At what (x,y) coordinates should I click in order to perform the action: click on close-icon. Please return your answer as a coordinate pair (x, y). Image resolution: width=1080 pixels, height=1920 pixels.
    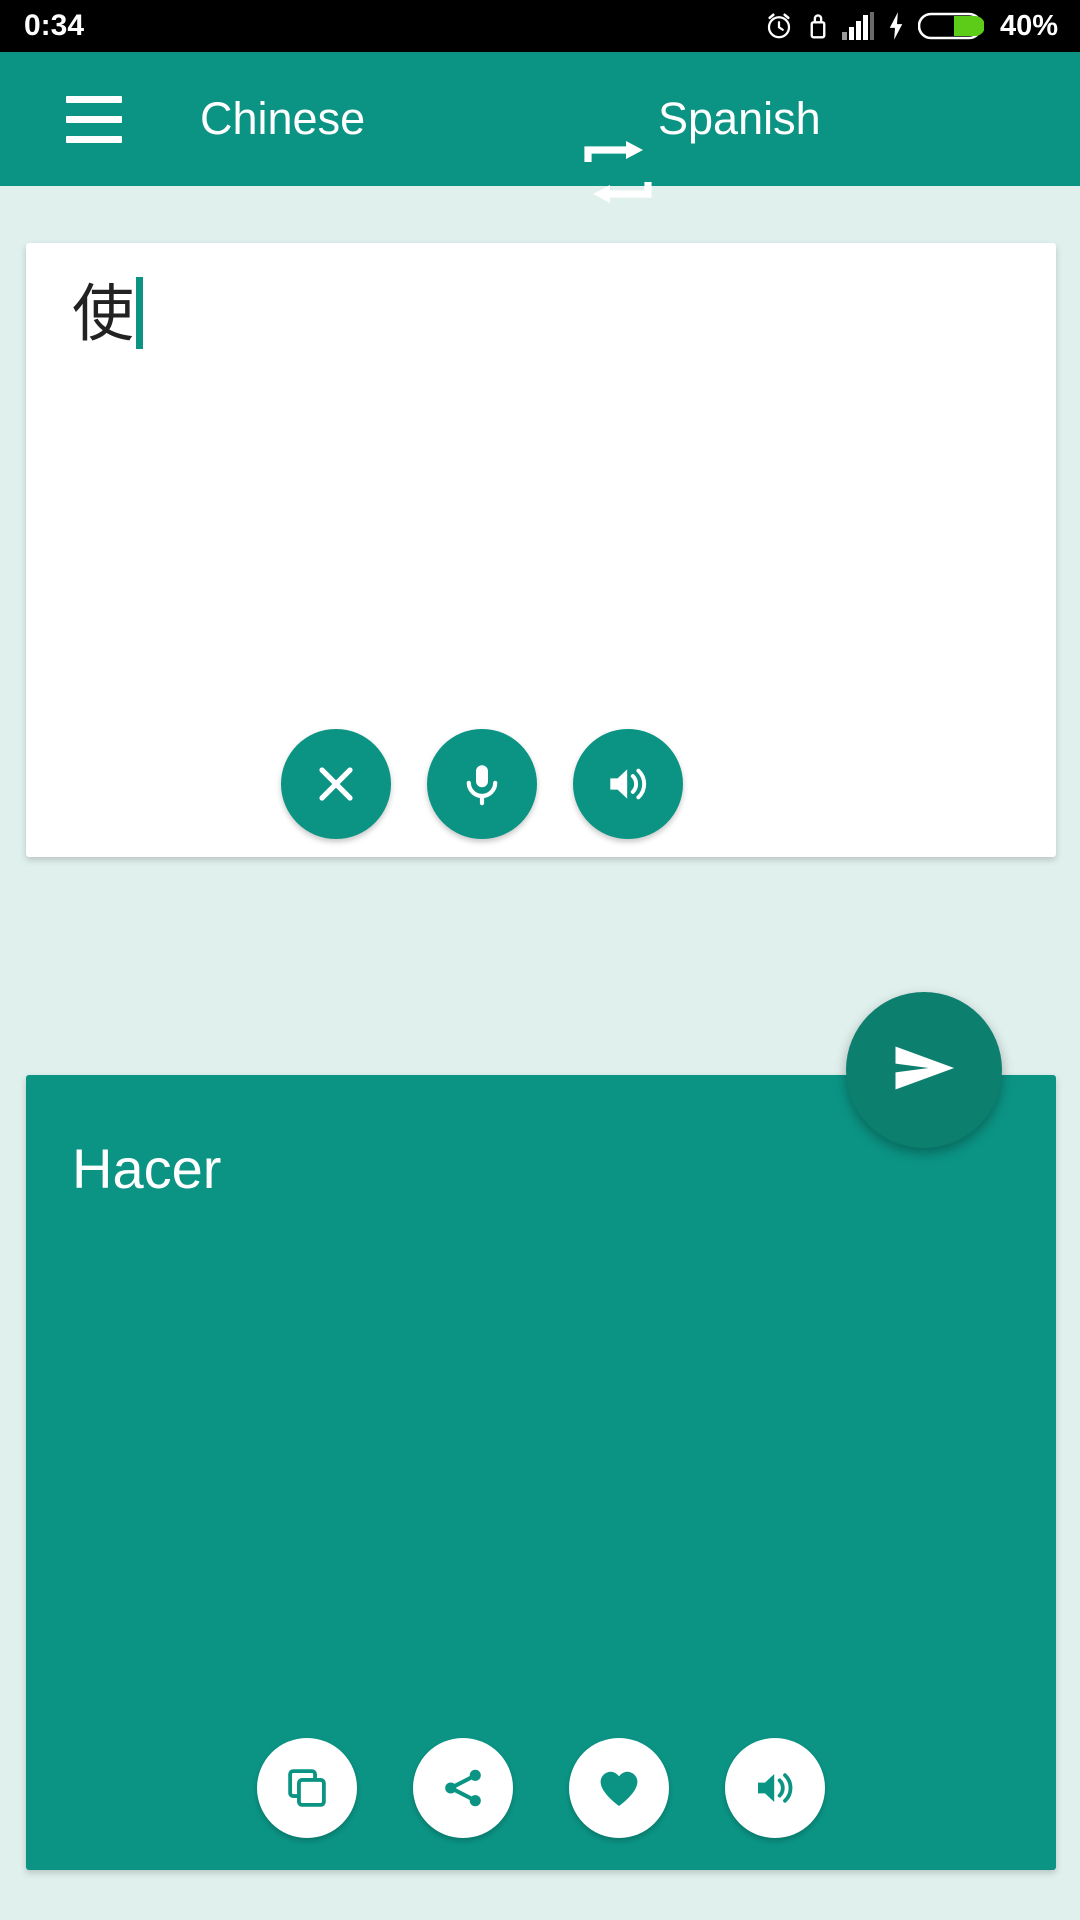
    Looking at the image, I should click on (336, 784).